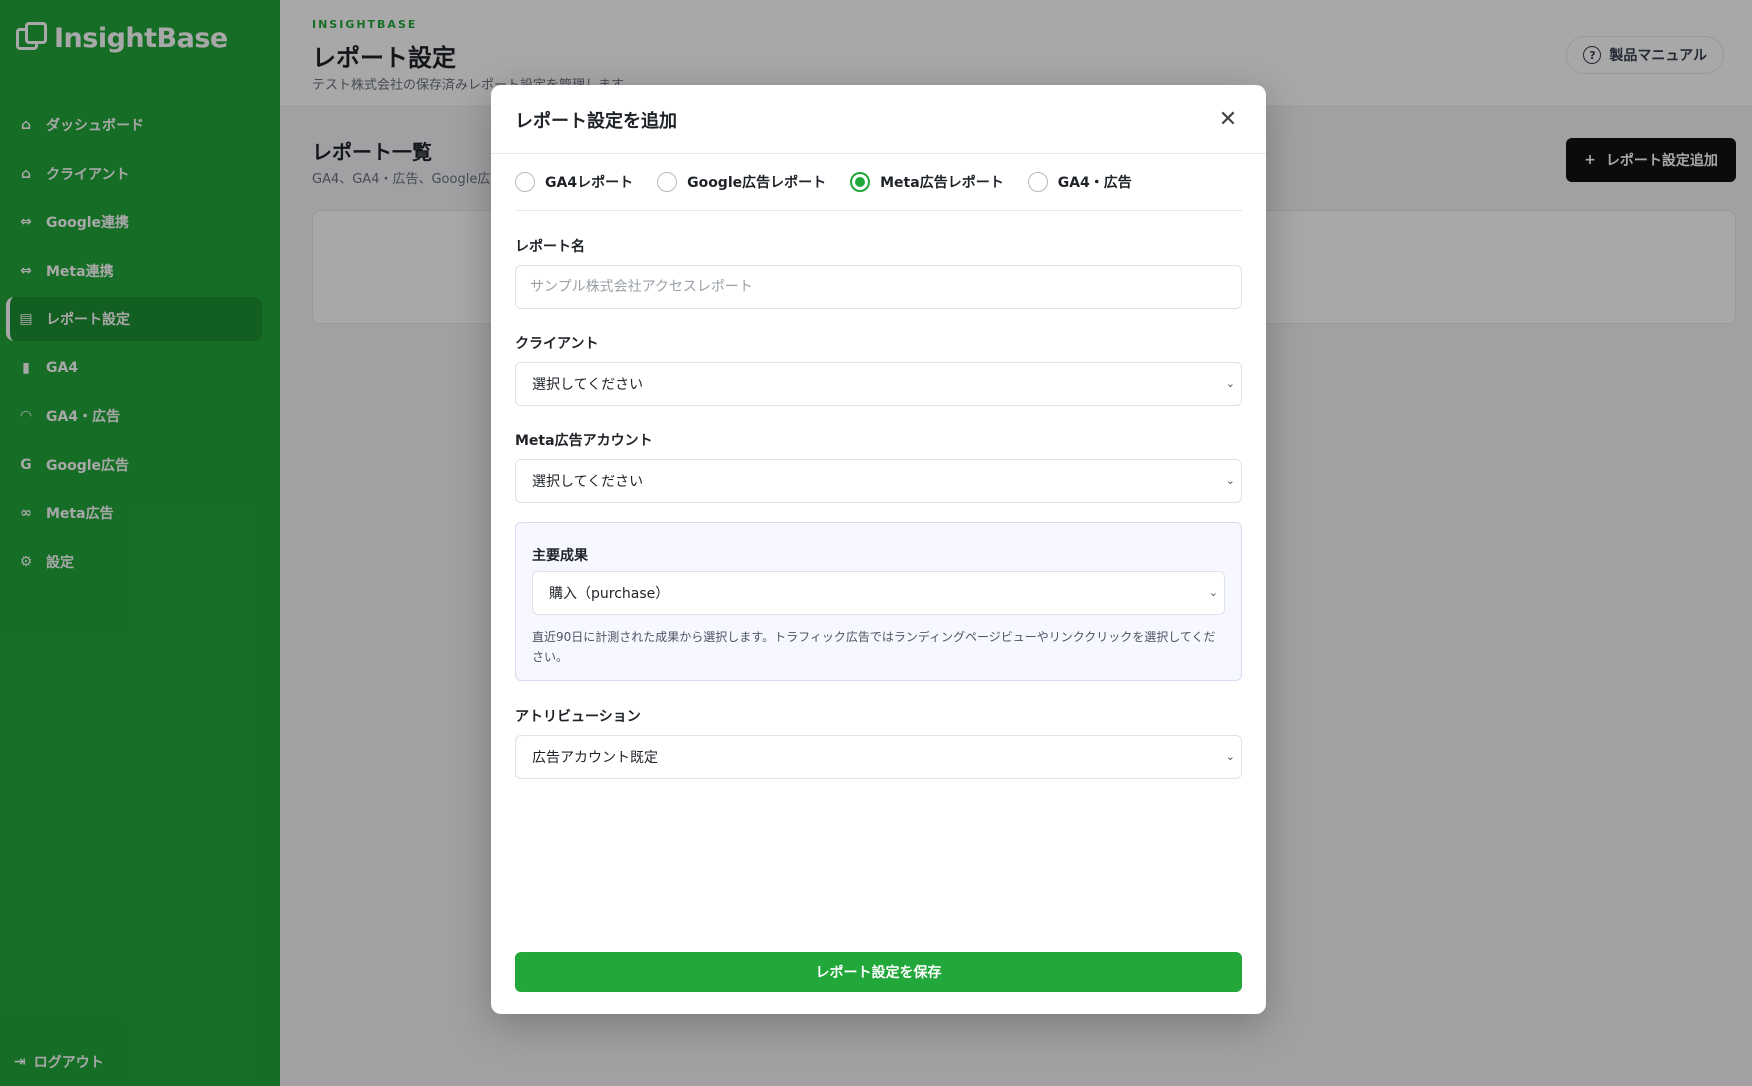 This screenshot has width=1752, height=1086. I want to click on close-button: ✕, so click(1228, 119).